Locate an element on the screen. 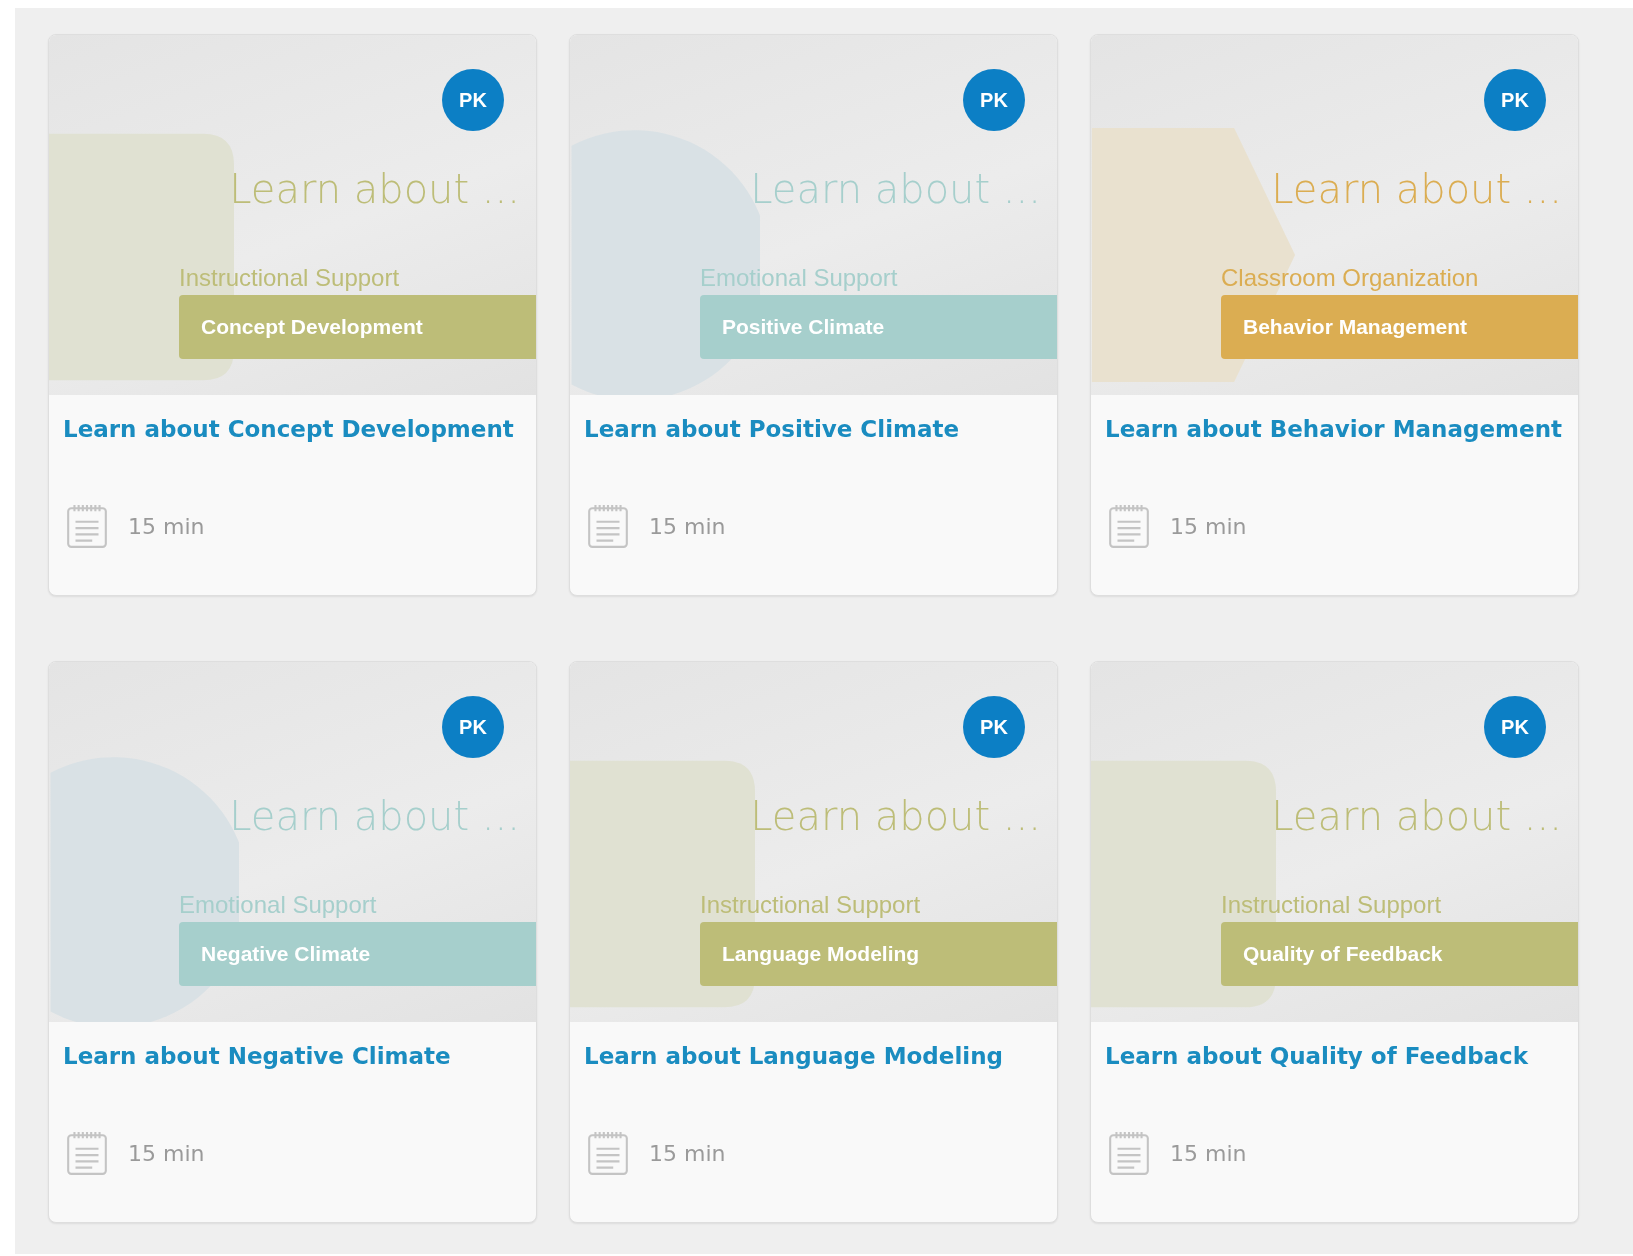 The height and width of the screenshot is (1256, 1633). dimension-band: Concept Development is located at coordinates (357, 327).